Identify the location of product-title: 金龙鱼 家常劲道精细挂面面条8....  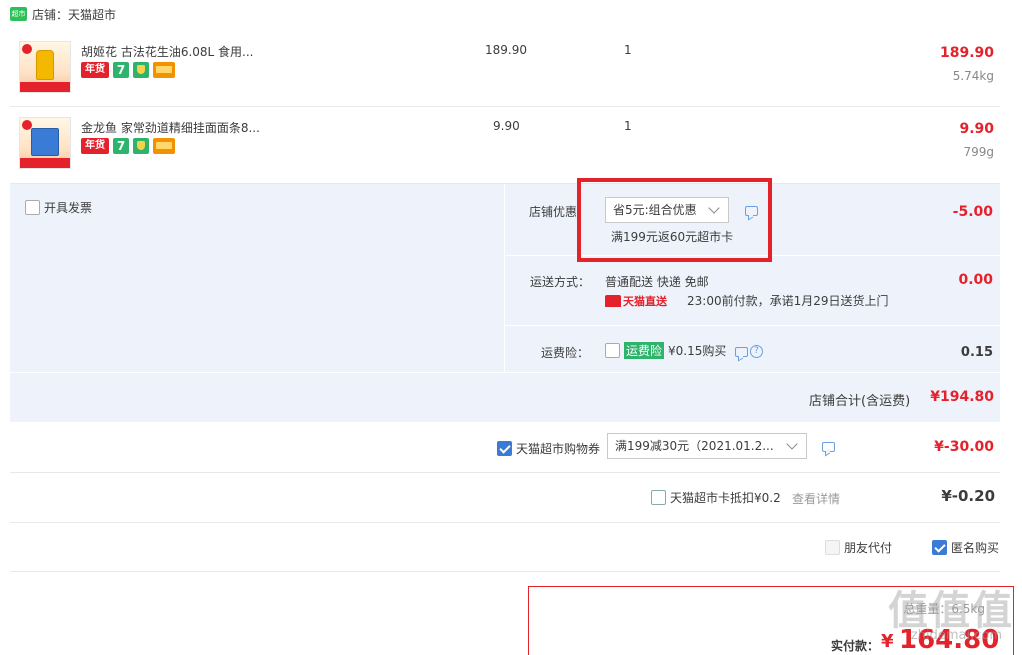
(170, 127).